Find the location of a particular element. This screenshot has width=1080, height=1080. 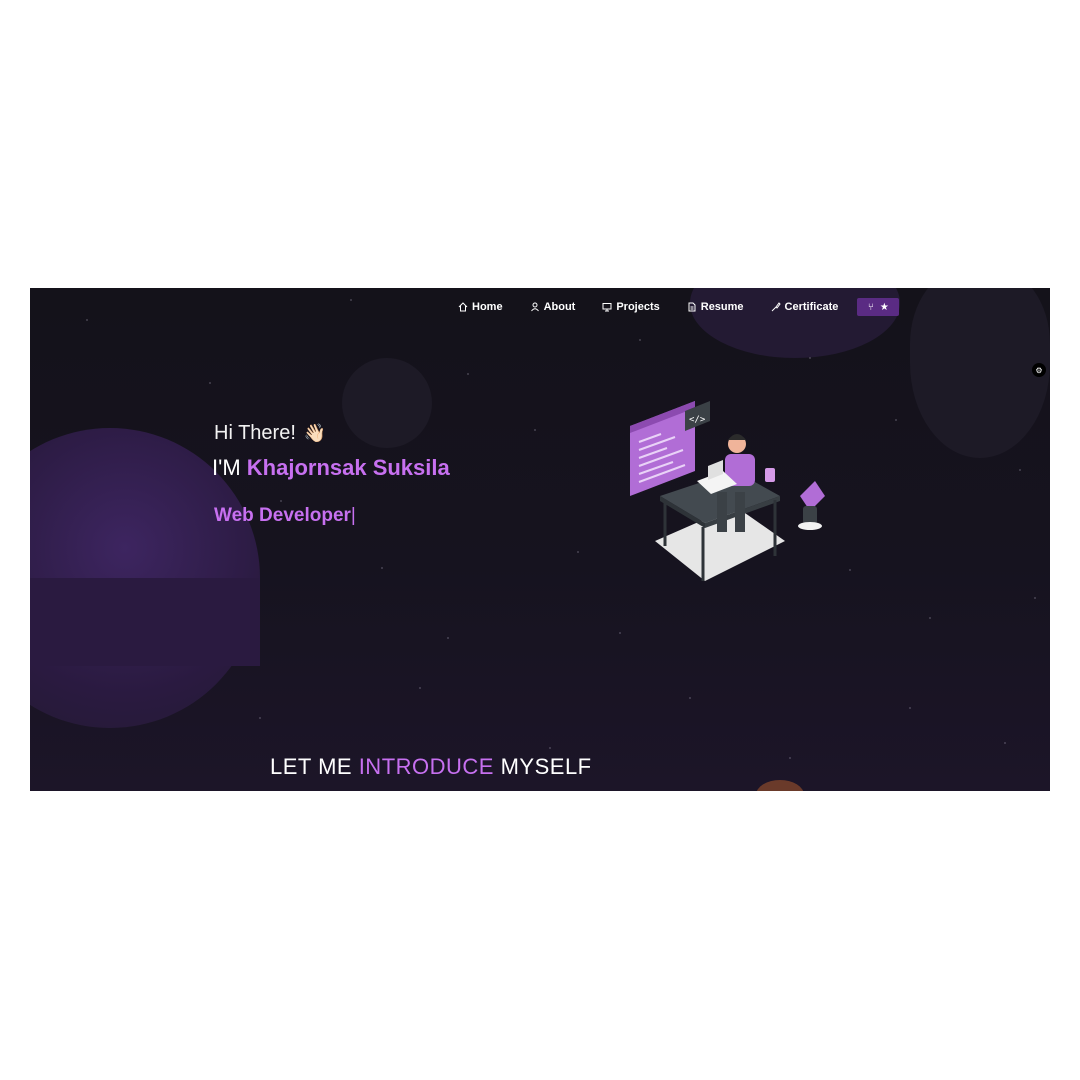

star-icon: ★ is located at coordinates (884, 307).